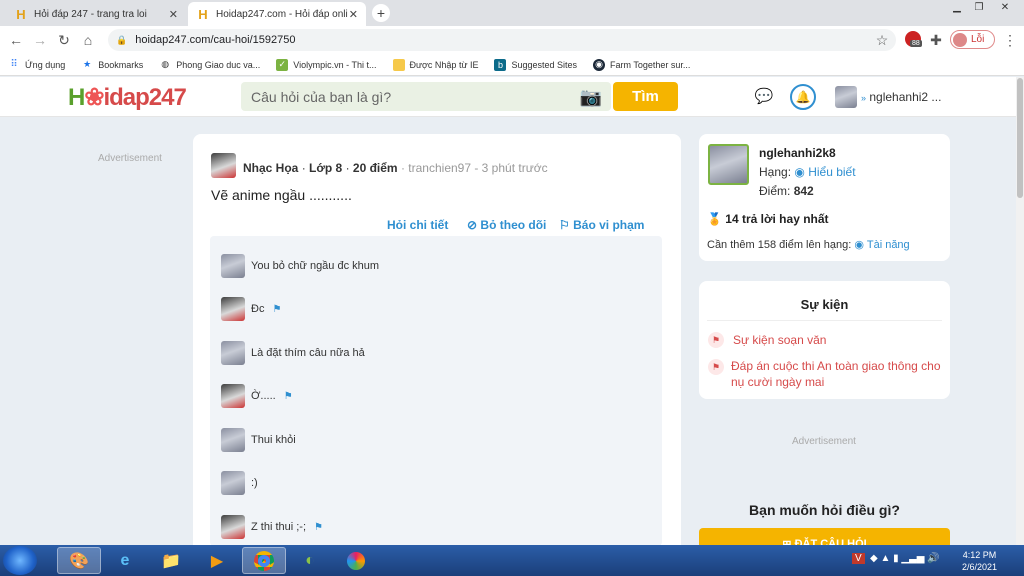 The width and height of the screenshot is (1024, 576). Describe the element at coordinates (417, 225) in the screenshot. I see `ask-detail-link: Hỏi chi tiết` at that location.